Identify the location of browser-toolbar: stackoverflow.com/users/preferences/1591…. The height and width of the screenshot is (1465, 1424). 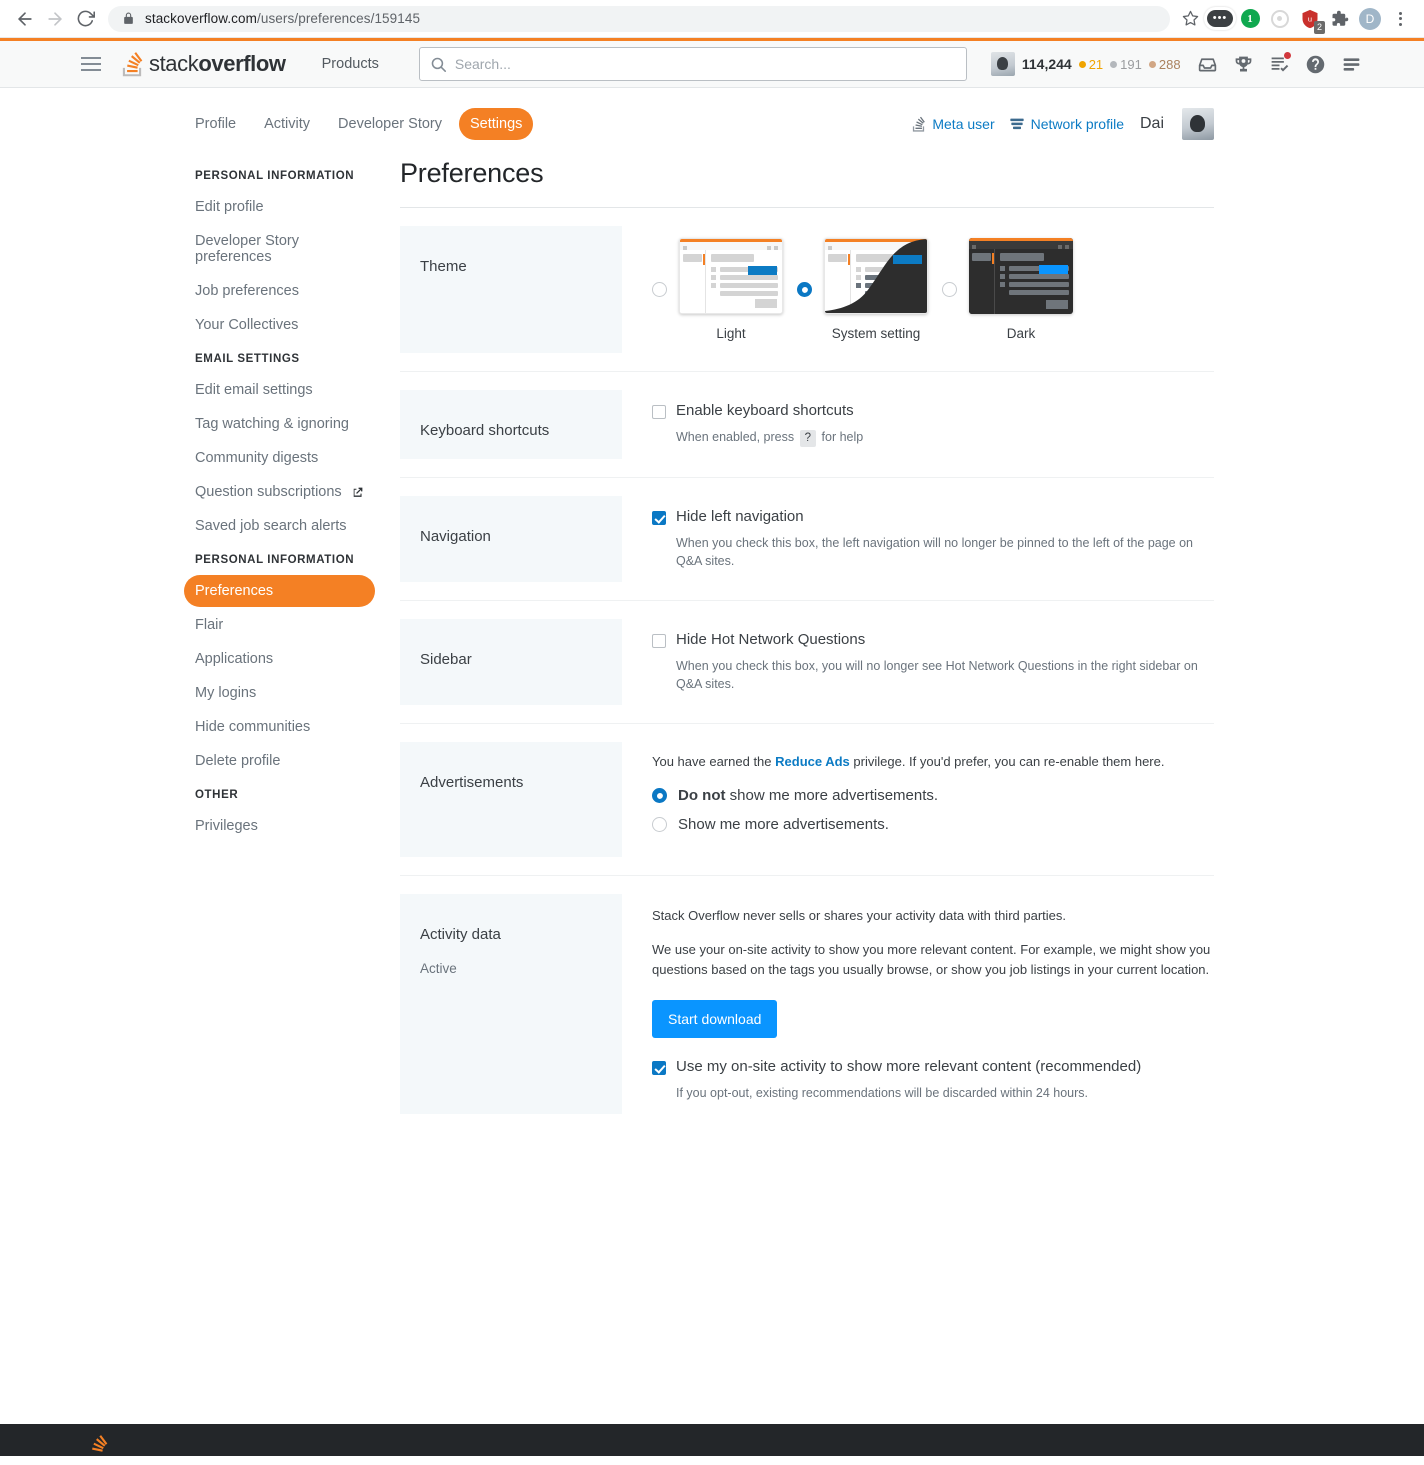
(712, 19).